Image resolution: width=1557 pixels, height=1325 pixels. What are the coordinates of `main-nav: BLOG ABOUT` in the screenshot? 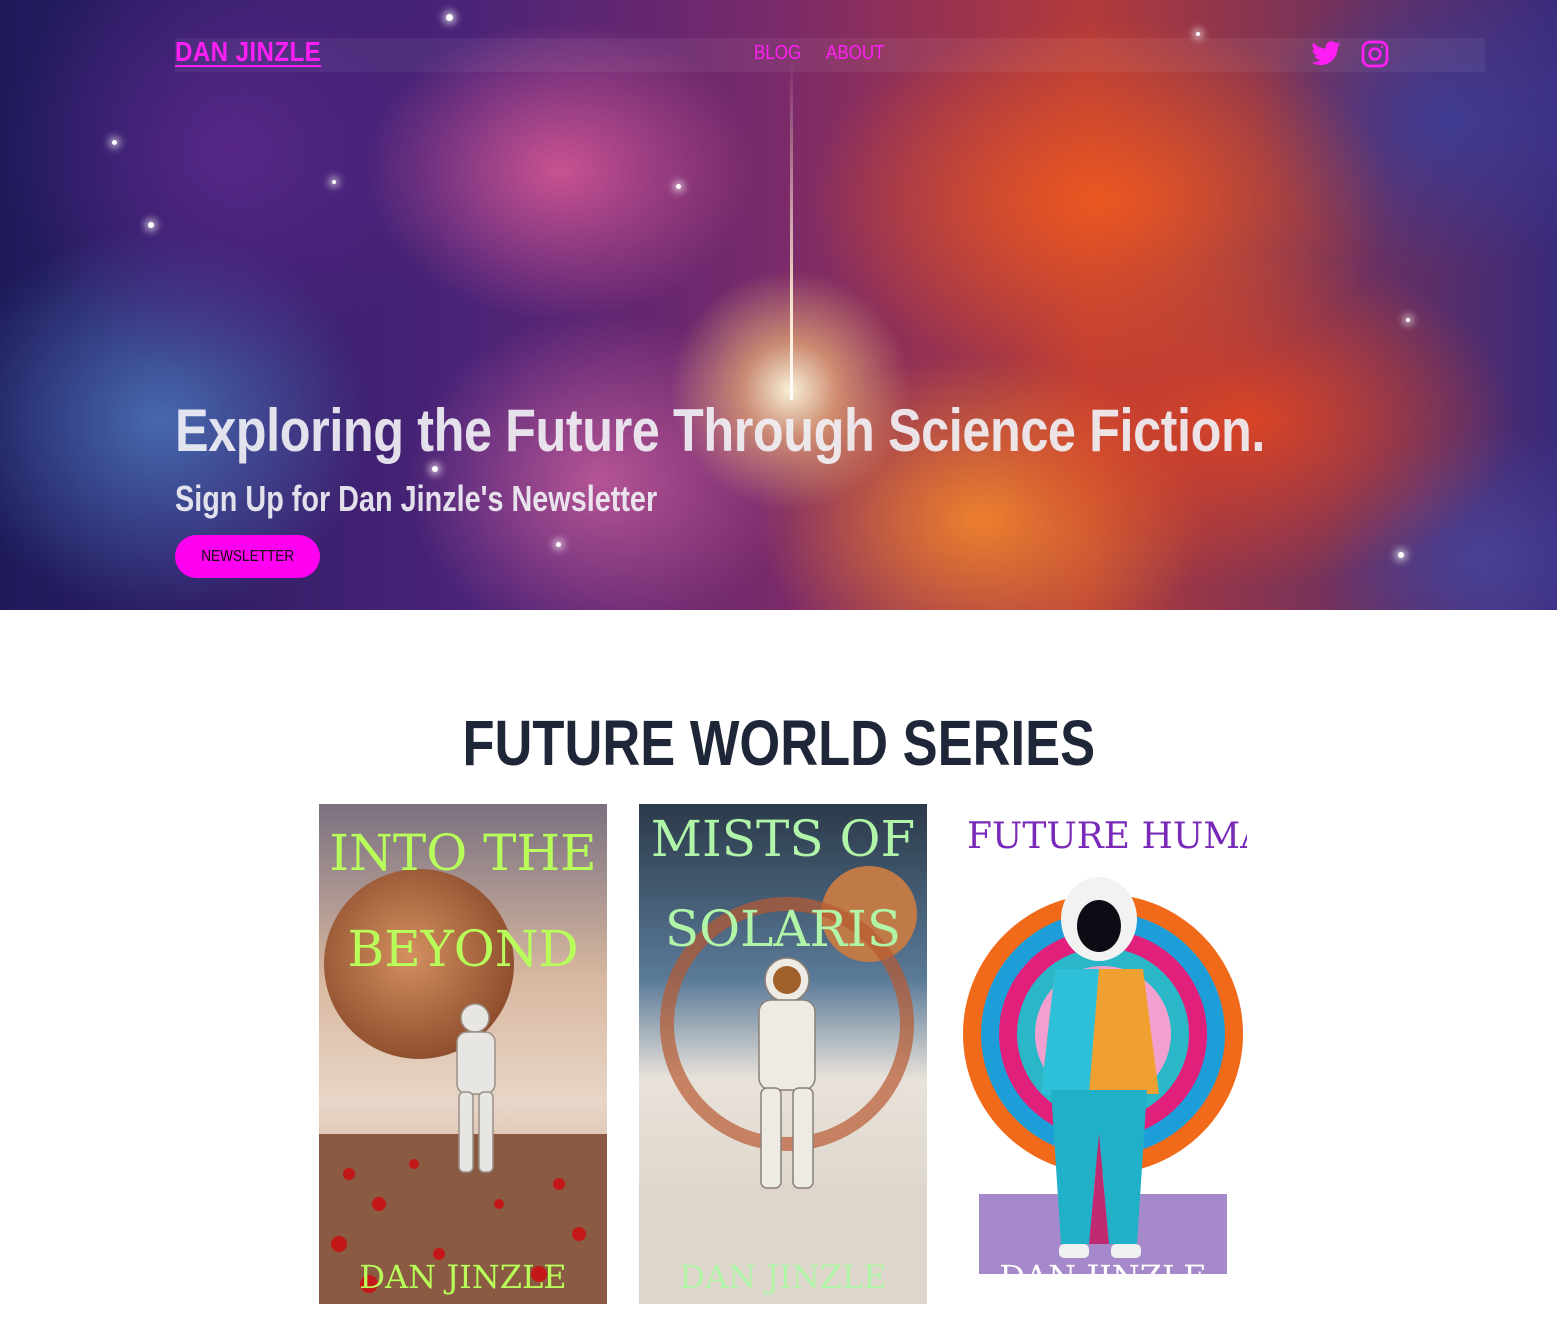 It's located at (824, 53).